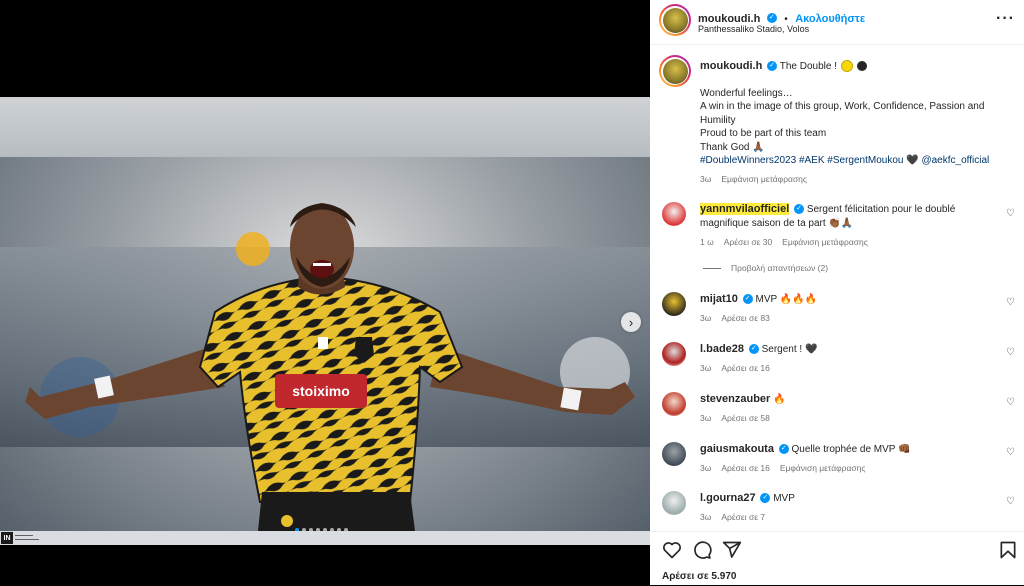 The image size is (1024, 586). I want to click on yellow-circle-icon, so click(846, 66).